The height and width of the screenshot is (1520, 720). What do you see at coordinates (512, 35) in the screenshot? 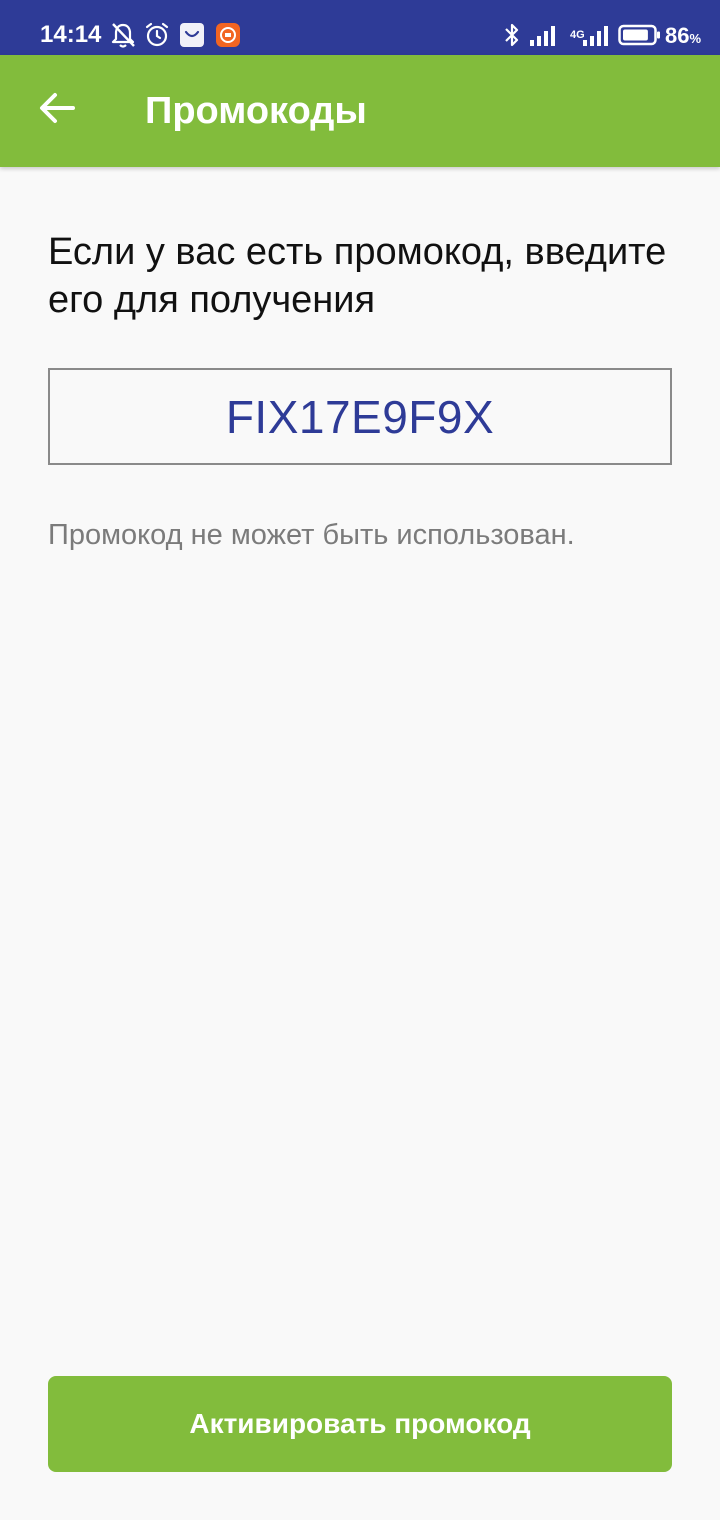
I see `bluetooth-icon` at bounding box center [512, 35].